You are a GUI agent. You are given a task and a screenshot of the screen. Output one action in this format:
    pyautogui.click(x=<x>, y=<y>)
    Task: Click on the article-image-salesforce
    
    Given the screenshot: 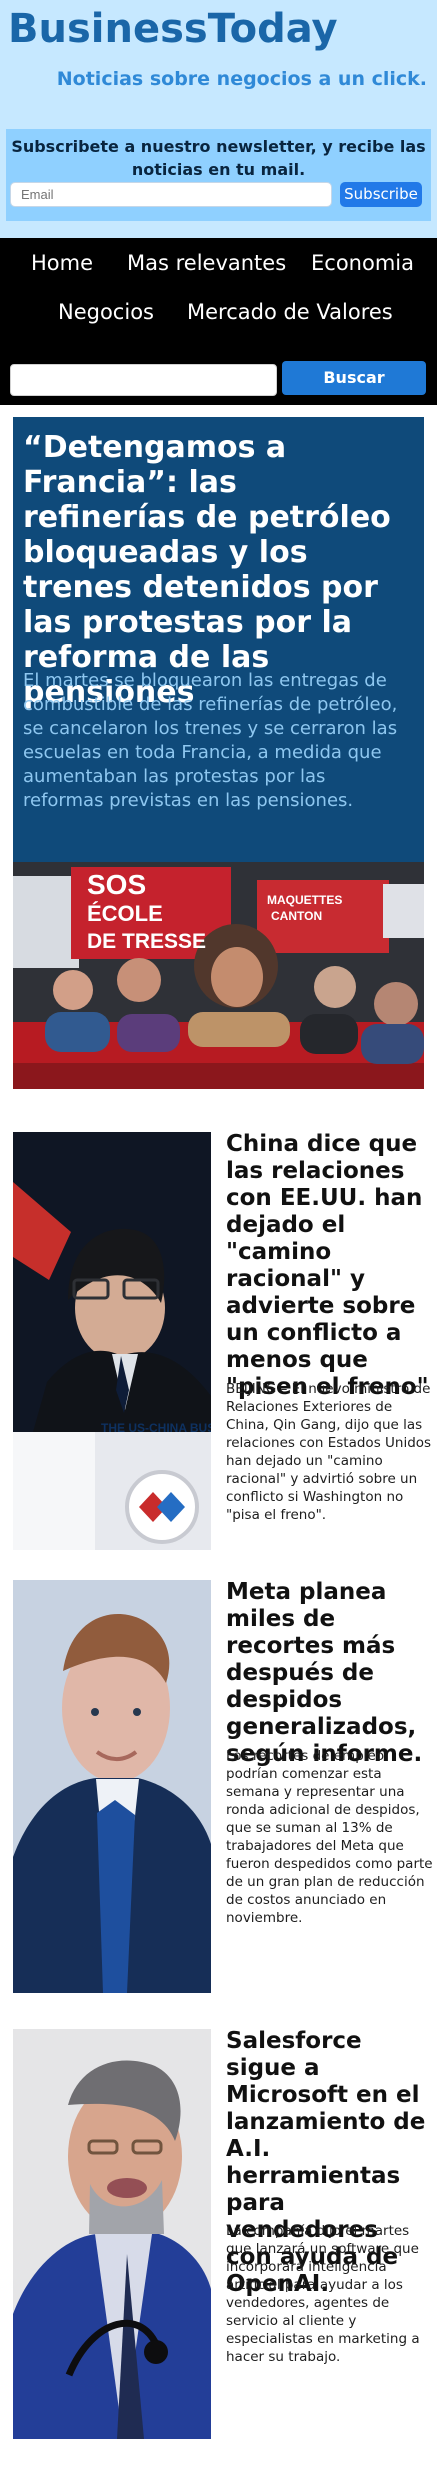 What is the action you would take?
    pyautogui.click(x=112, y=2234)
    